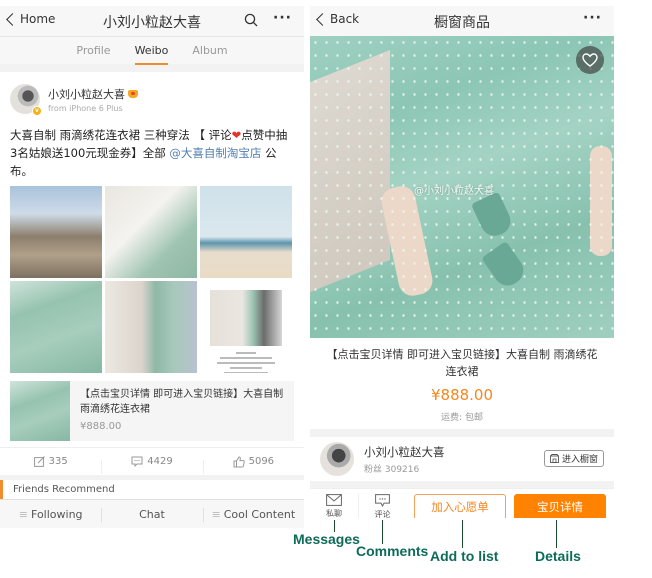  Describe the element at coordinates (152, 279) in the screenshot. I see `photo-grid` at that location.